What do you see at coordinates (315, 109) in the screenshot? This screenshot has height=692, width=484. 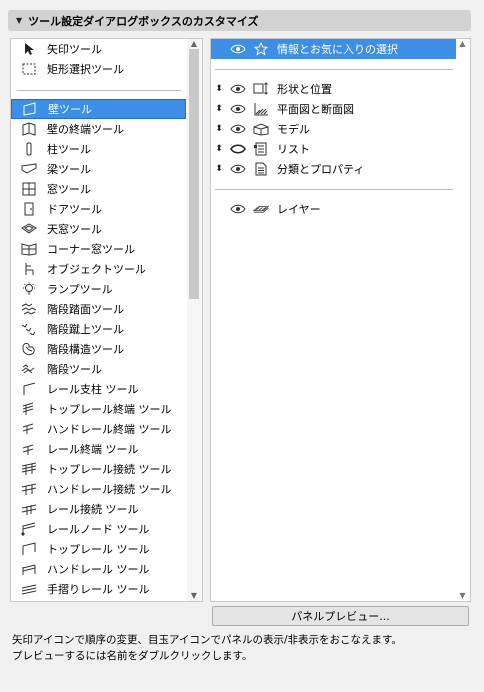 I see `panel-label: 平面図と断面図` at bounding box center [315, 109].